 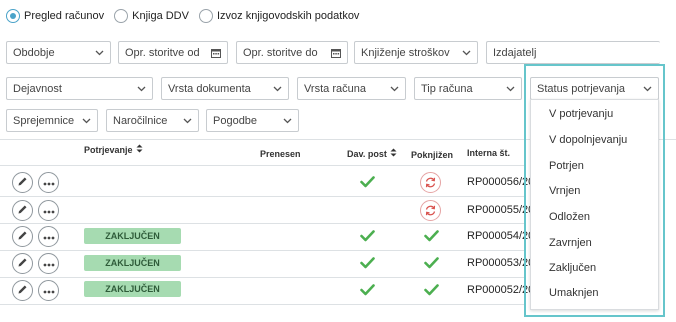 I want to click on pogodbe-select: Pogodbe, so click(x=252, y=120).